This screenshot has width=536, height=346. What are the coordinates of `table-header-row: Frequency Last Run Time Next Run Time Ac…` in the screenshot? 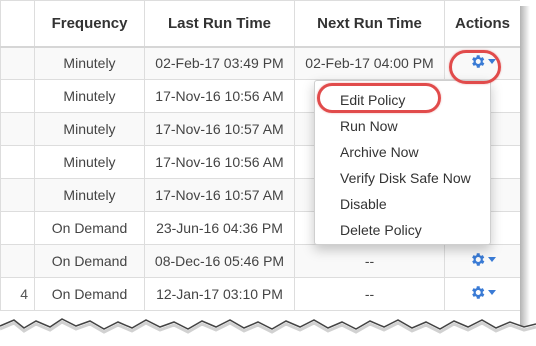 It's located at (260, 24).